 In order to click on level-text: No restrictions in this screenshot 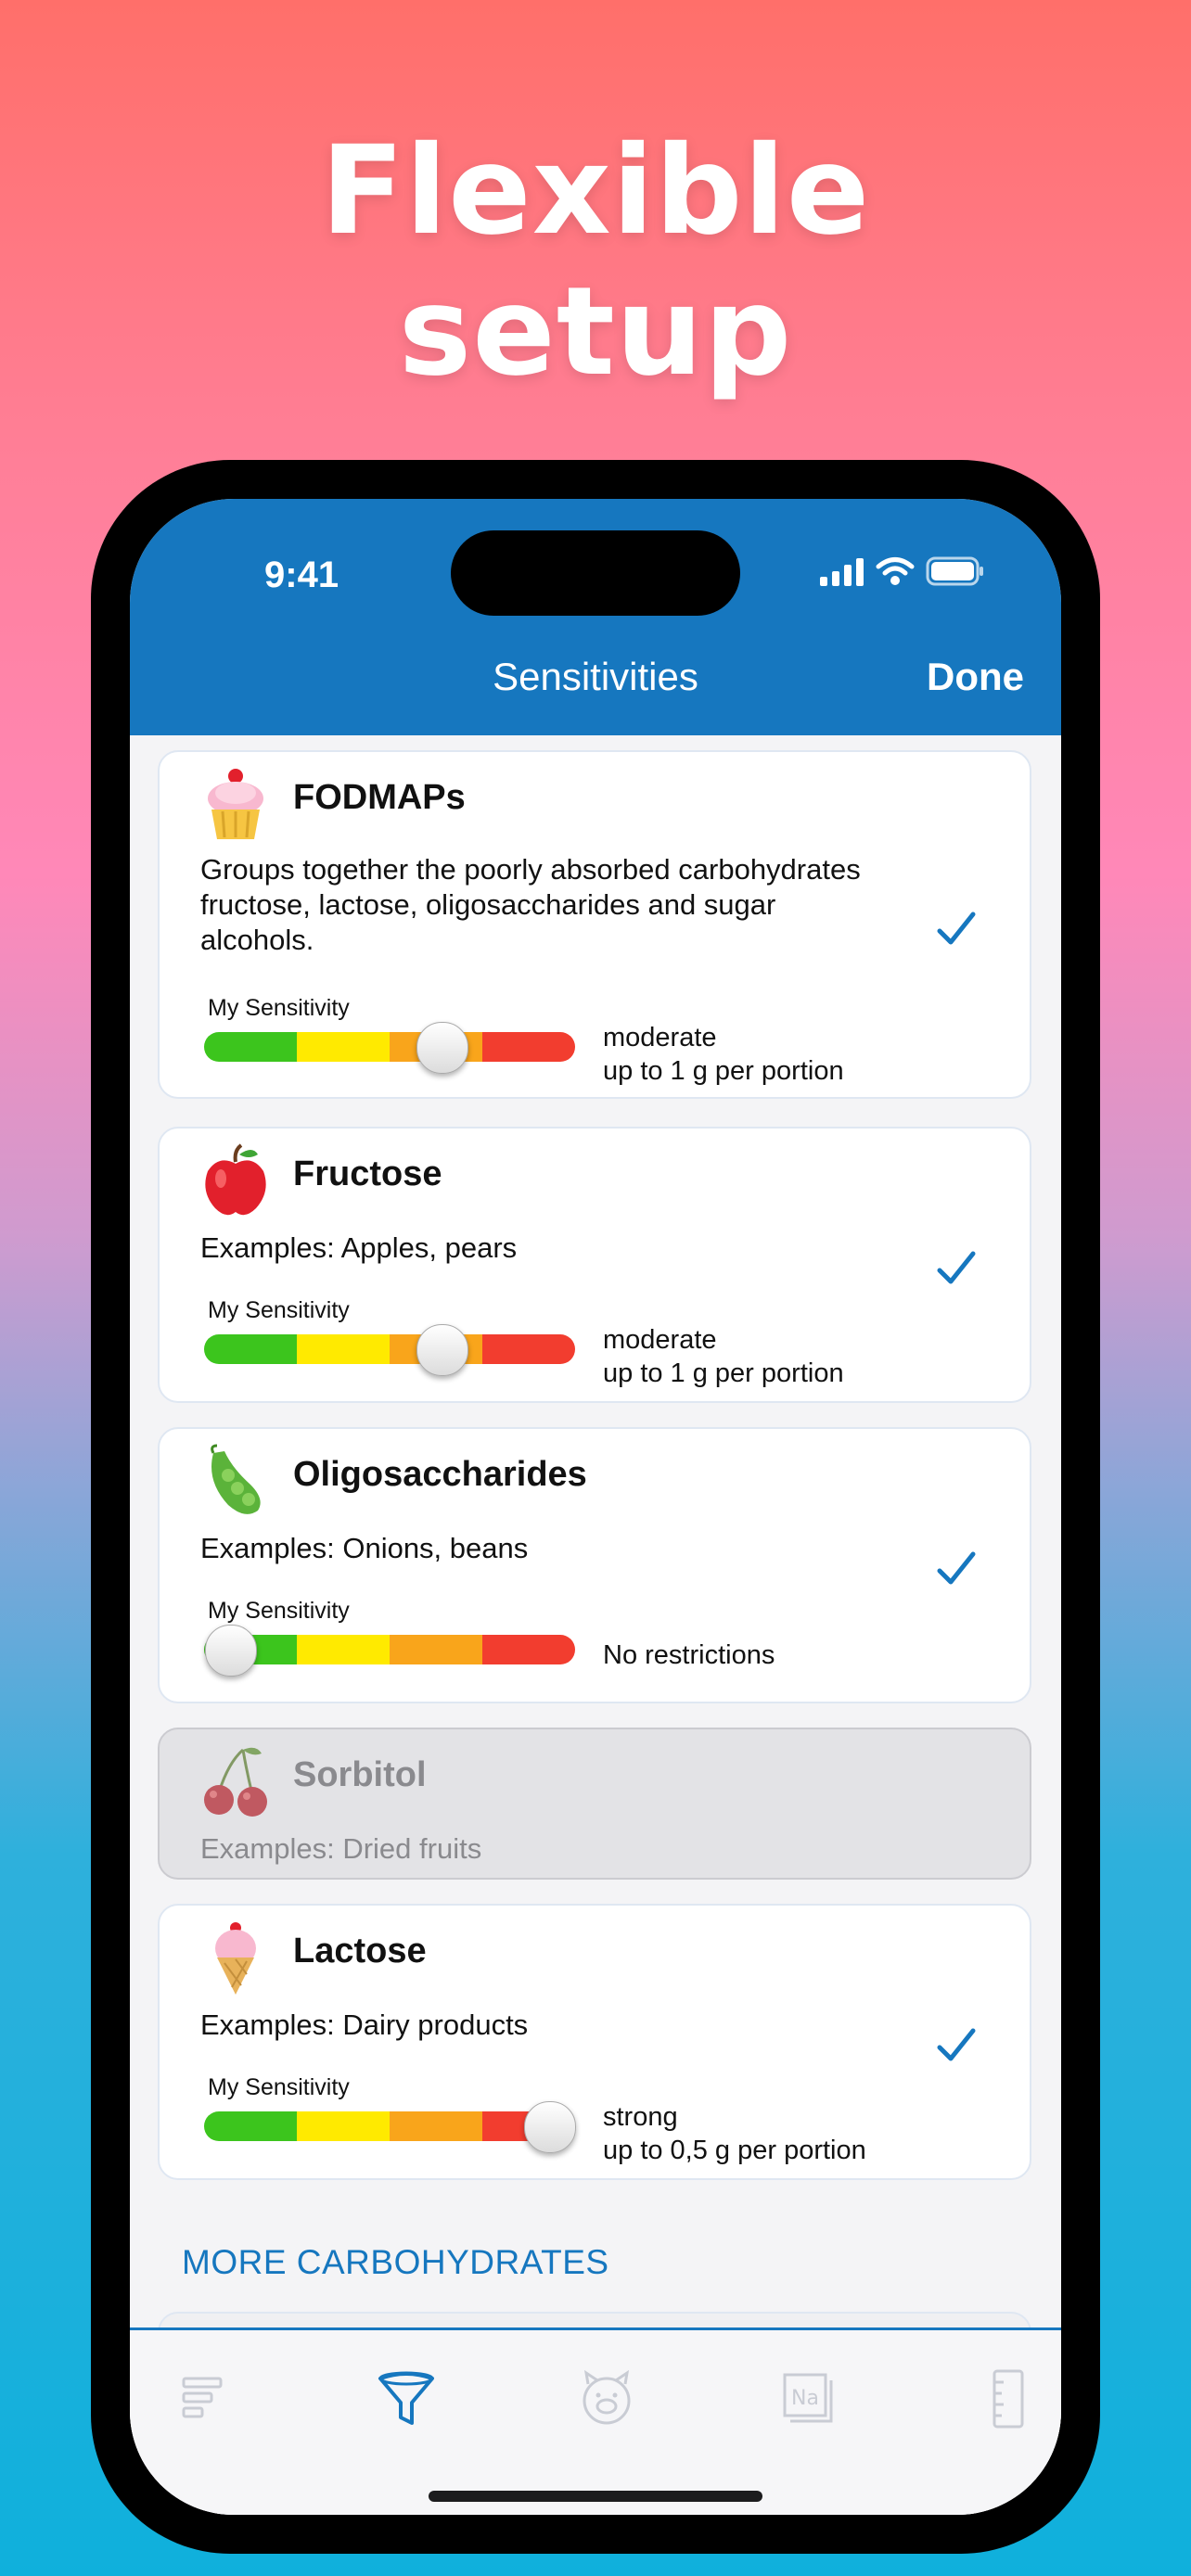, I will do `click(689, 1655)`.